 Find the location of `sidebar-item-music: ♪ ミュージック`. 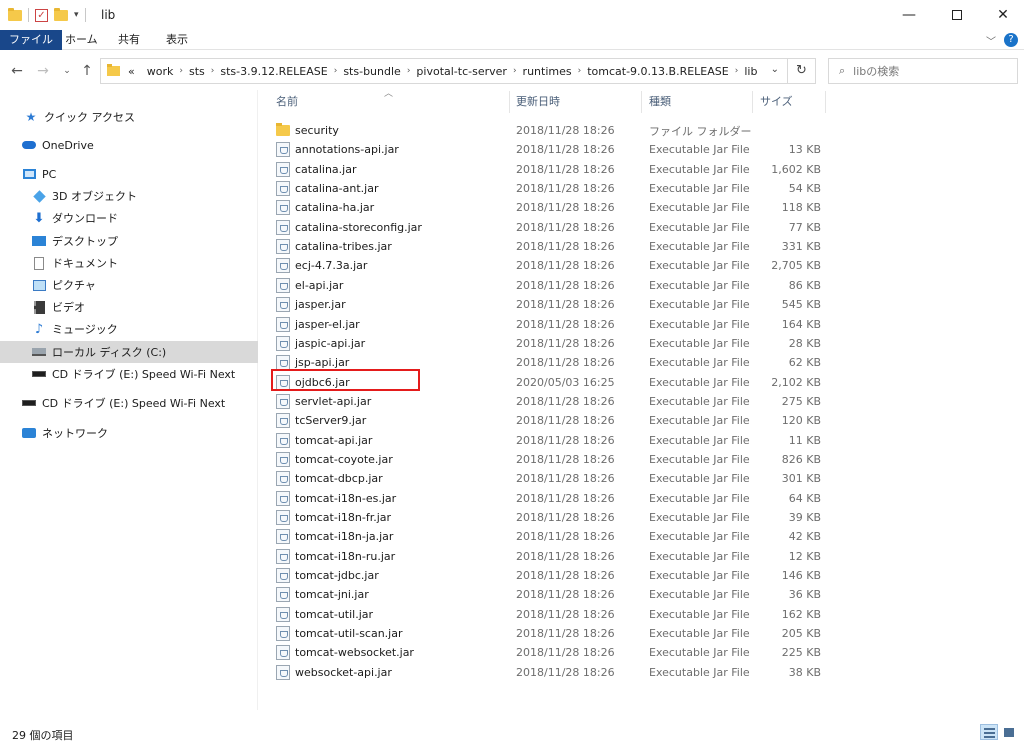

sidebar-item-music: ♪ ミュージック is located at coordinates (129, 329).